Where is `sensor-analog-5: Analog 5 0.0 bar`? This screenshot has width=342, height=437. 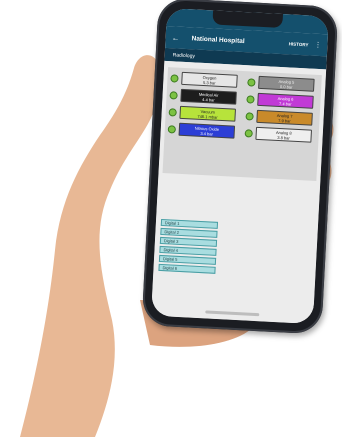
sensor-analog-5: Analog 5 0.0 bar is located at coordinates (281, 83).